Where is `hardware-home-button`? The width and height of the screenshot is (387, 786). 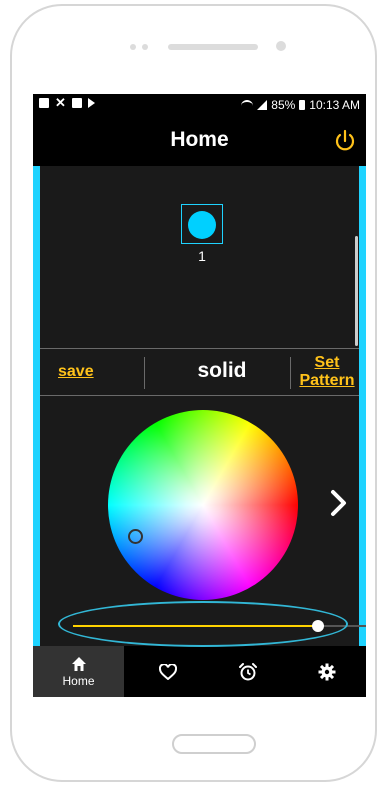 hardware-home-button is located at coordinates (214, 744).